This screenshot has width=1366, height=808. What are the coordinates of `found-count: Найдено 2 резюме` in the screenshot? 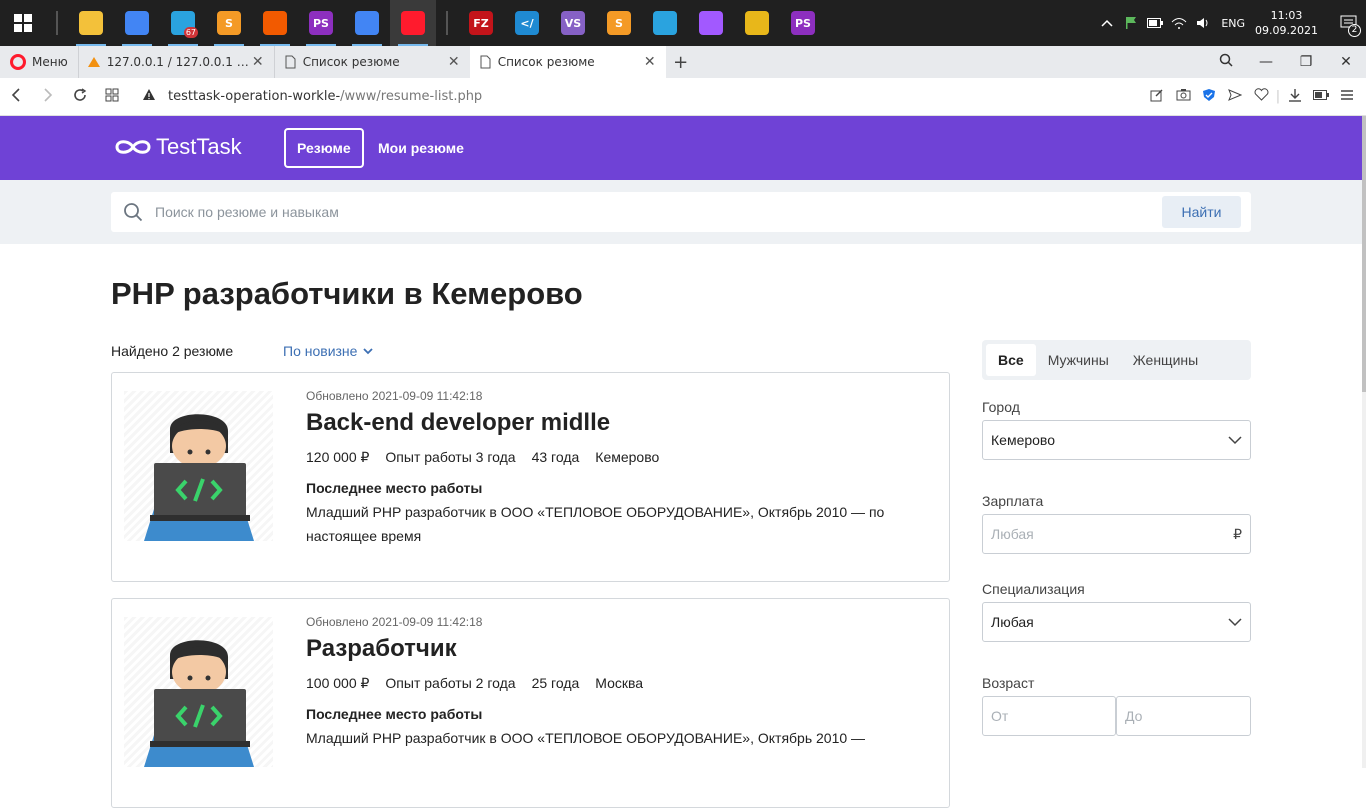 It's located at (172, 351).